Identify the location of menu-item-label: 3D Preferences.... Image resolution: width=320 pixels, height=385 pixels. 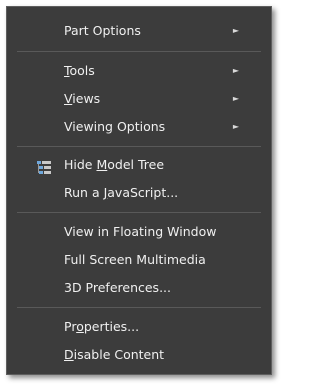
(117, 287).